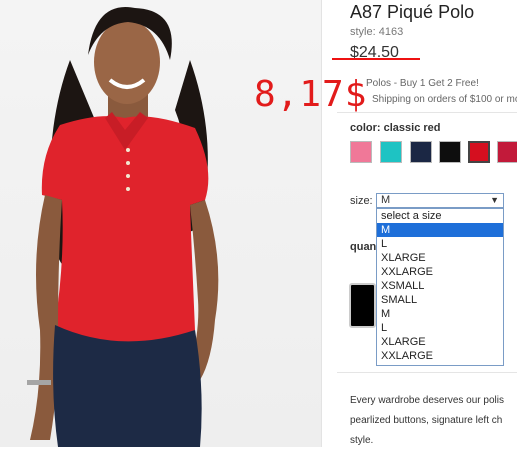 This screenshot has width=517, height=451. What do you see at coordinates (444, 99) in the screenshot?
I see `shipping-text: Shipping on orders of $100 or mo` at bounding box center [444, 99].